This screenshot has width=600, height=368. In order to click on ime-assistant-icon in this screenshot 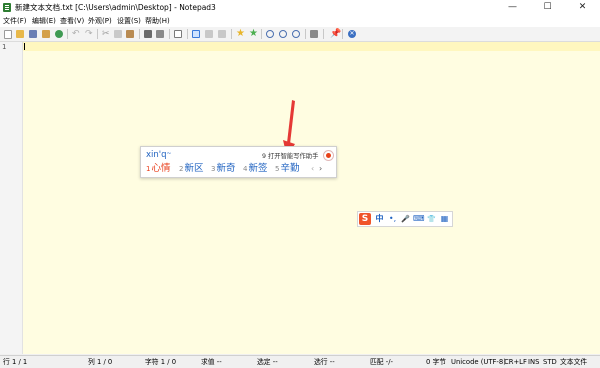, I will do `click(328, 155)`.